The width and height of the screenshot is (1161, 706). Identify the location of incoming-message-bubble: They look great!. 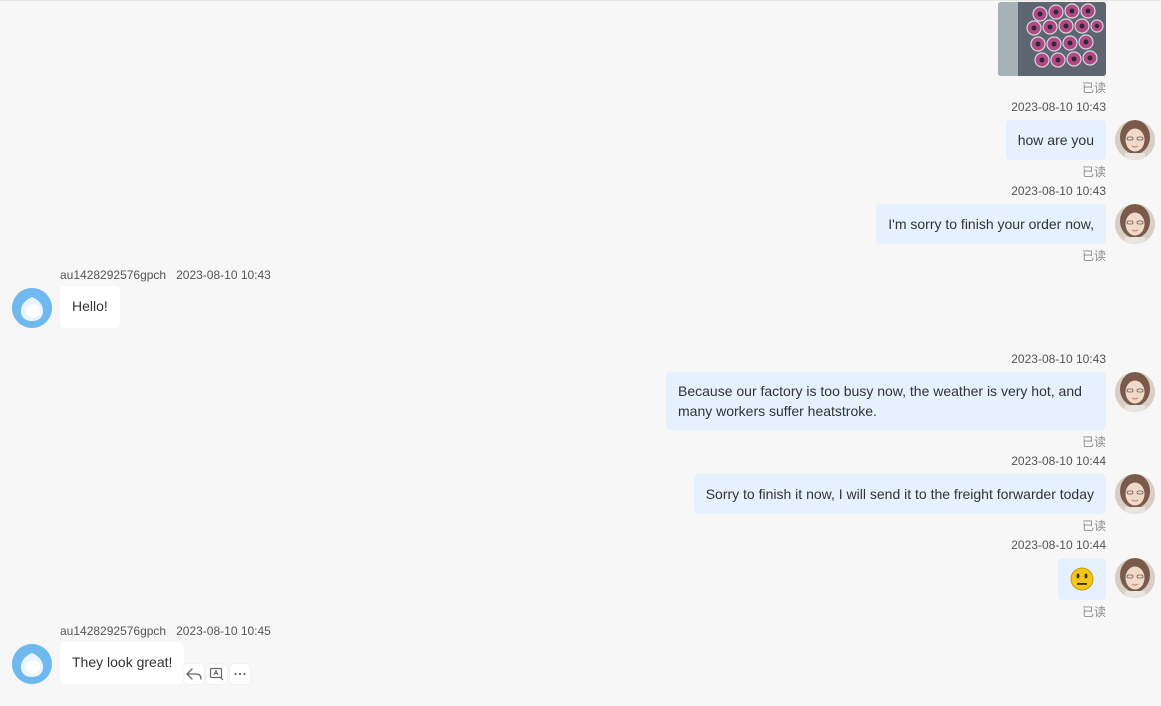
(122, 663).